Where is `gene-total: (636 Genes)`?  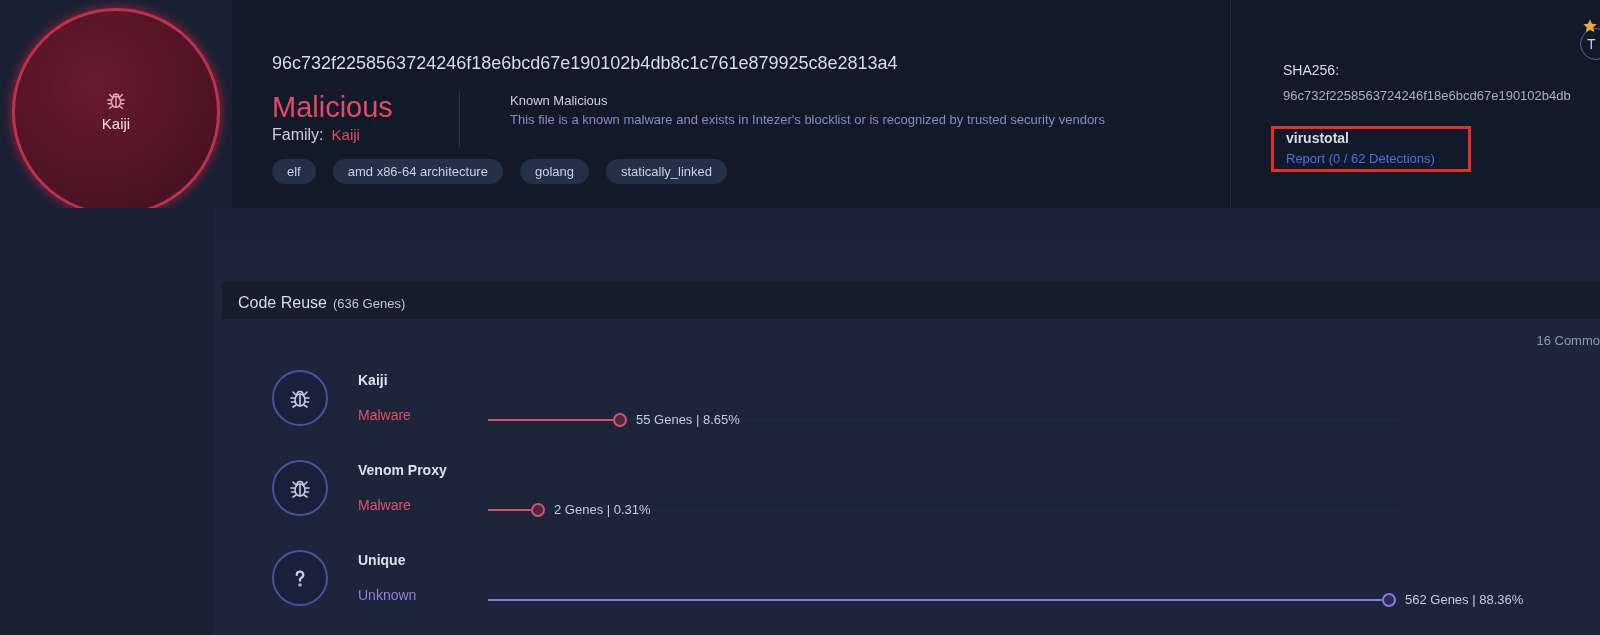 gene-total: (636 Genes) is located at coordinates (369, 304).